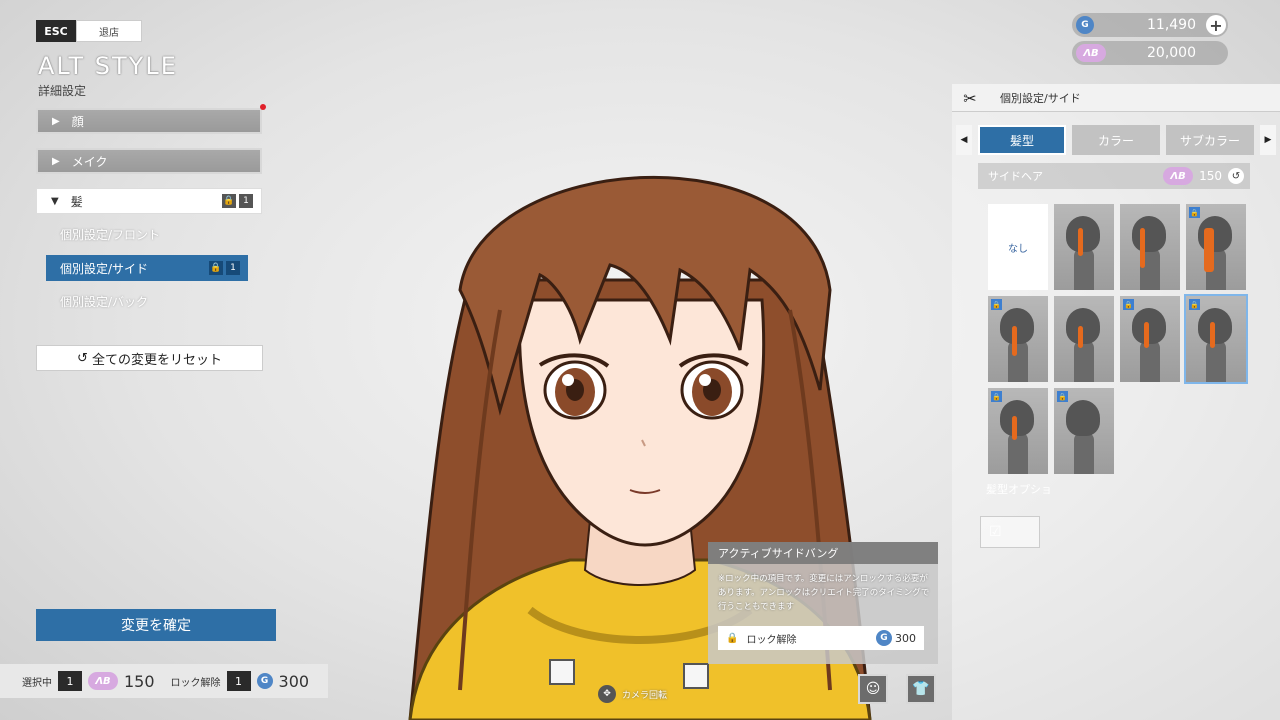 This screenshot has width=1280, height=720. What do you see at coordinates (55, 201) in the screenshot?
I see `collapse-arrow-icon: ▼` at bounding box center [55, 201].